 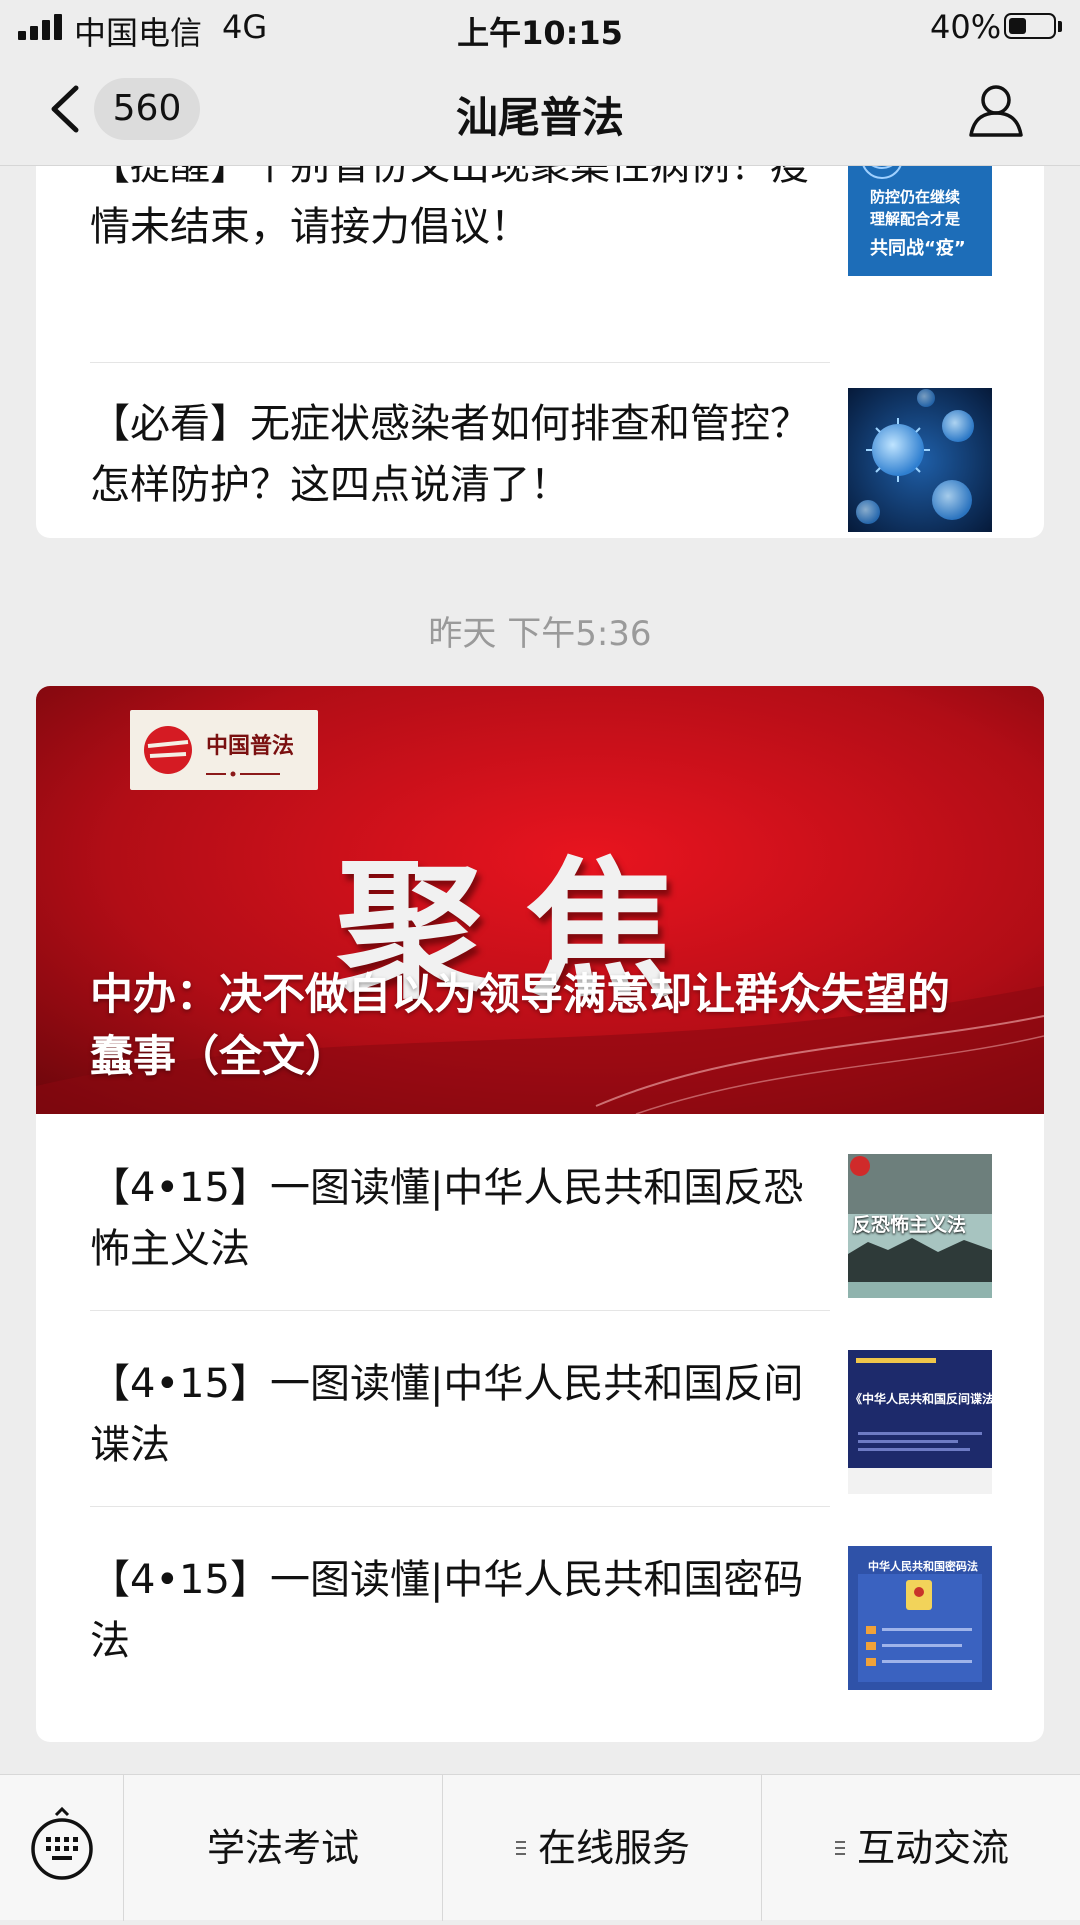 What do you see at coordinates (923, 1566) in the screenshot?
I see `thumb-caption: 中华人民共和国密码法` at bounding box center [923, 1566].